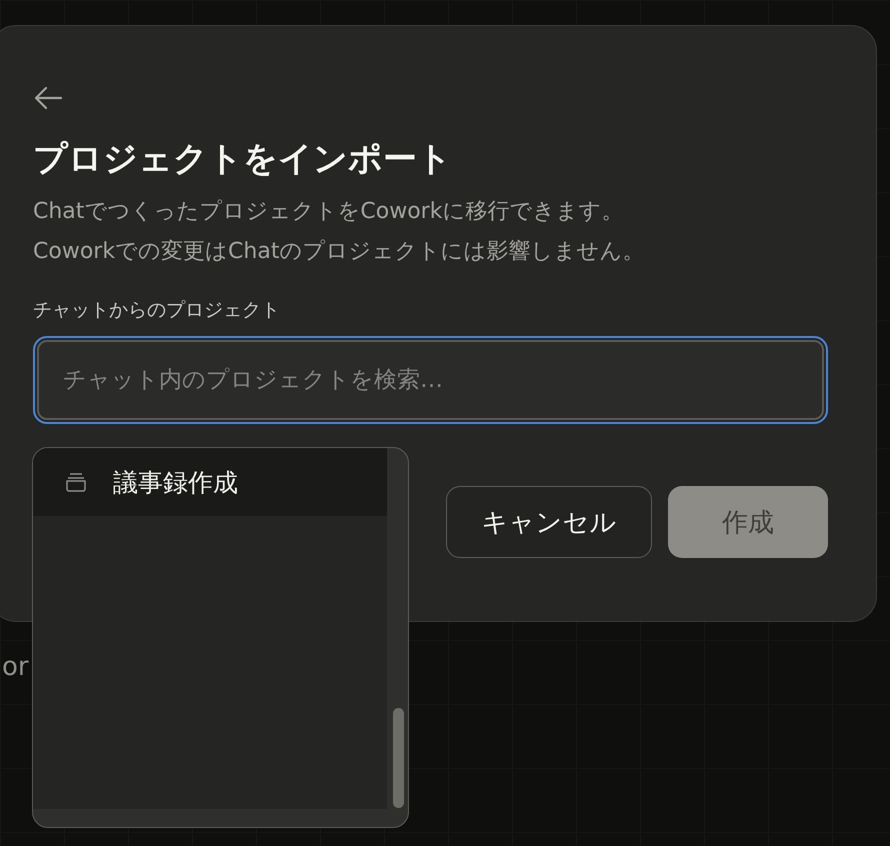  I want to click on background-text: or, so click(16, 667).